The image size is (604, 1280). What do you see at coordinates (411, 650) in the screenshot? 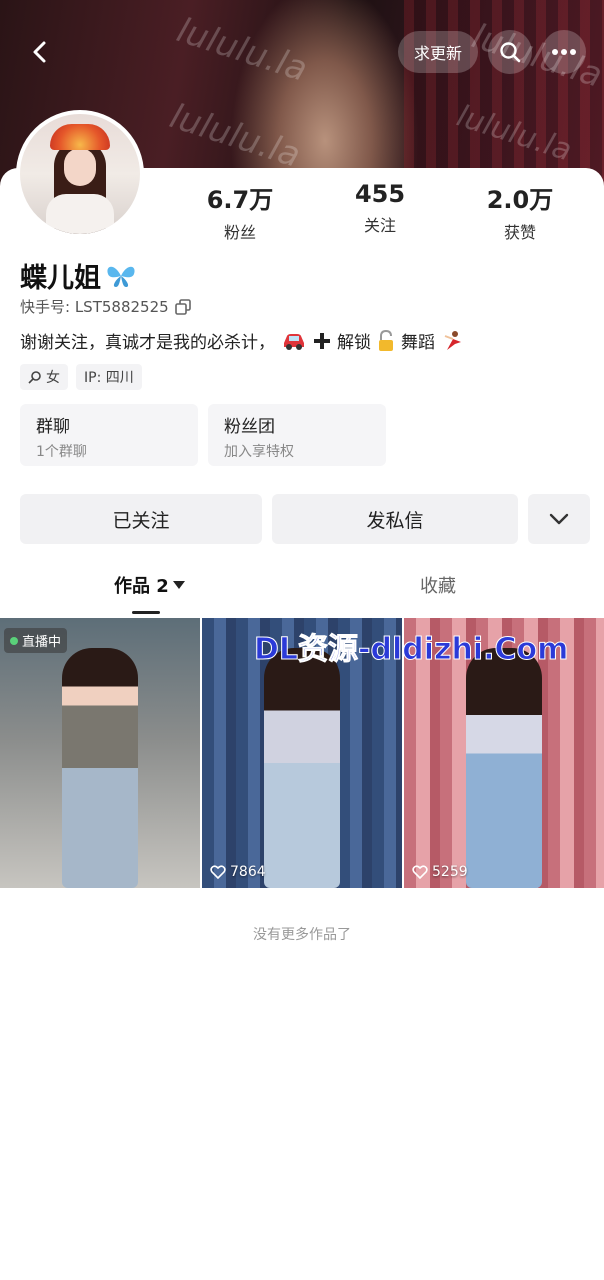
I see `watermark-overlay: DL资源-dldizhi.Com` at bounding box center [411, 650].